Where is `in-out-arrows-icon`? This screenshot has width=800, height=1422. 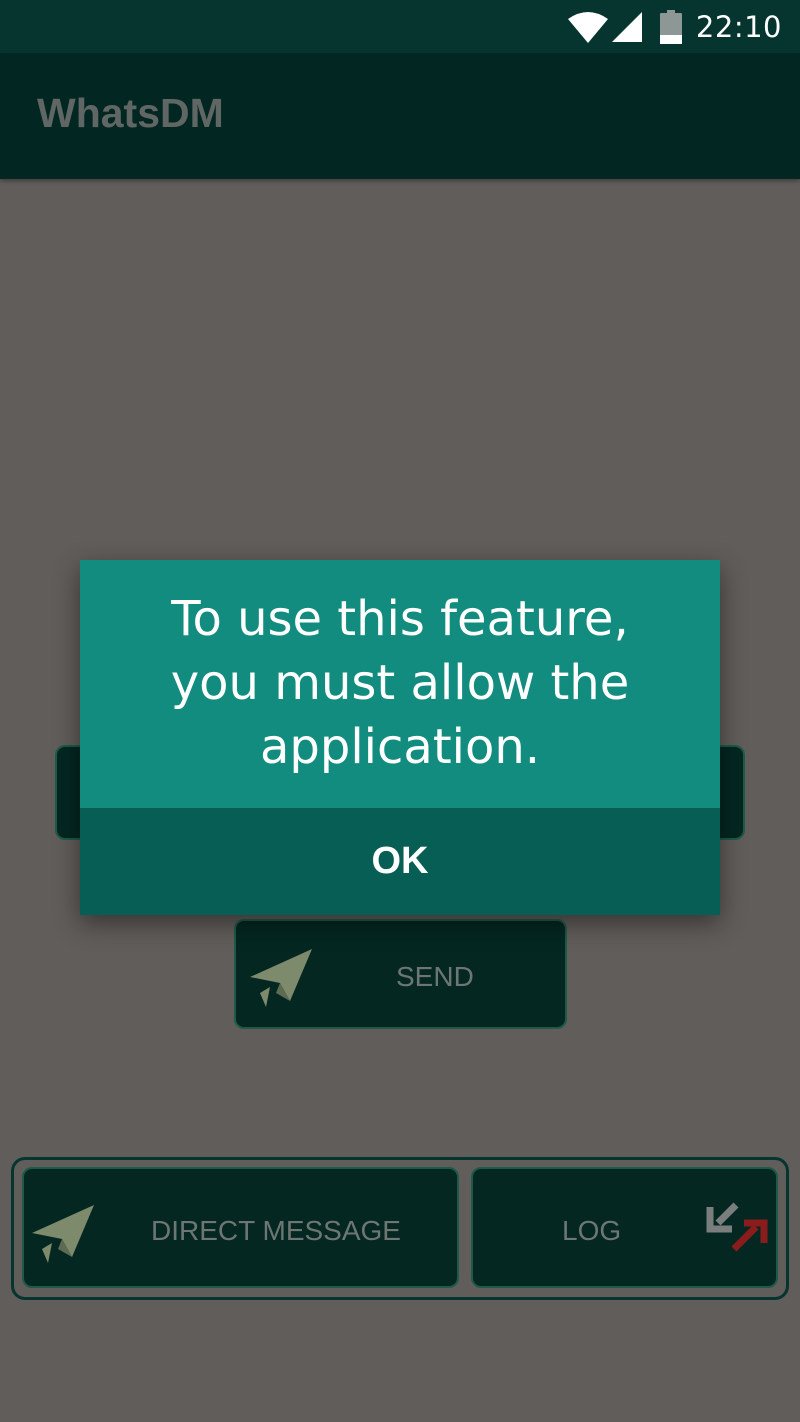
in-out-arrows-icon is located at coordinates (738, 1229).